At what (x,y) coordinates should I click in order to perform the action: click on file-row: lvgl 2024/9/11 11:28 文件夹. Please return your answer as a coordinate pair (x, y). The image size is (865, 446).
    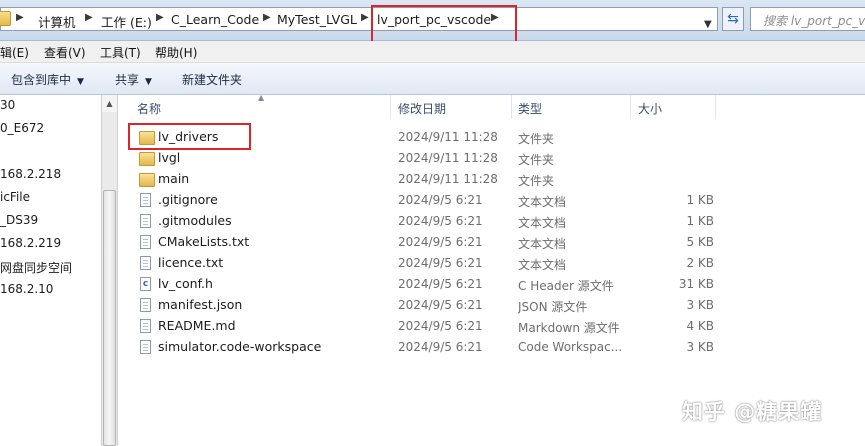
    Looking at the image, I should click on (496, 158).